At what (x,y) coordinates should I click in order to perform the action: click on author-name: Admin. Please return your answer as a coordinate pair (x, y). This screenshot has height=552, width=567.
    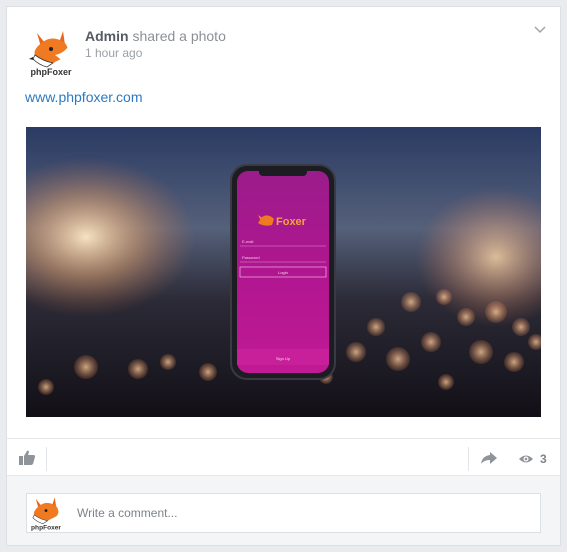
    Looking at the image, I should click on (107, 36).